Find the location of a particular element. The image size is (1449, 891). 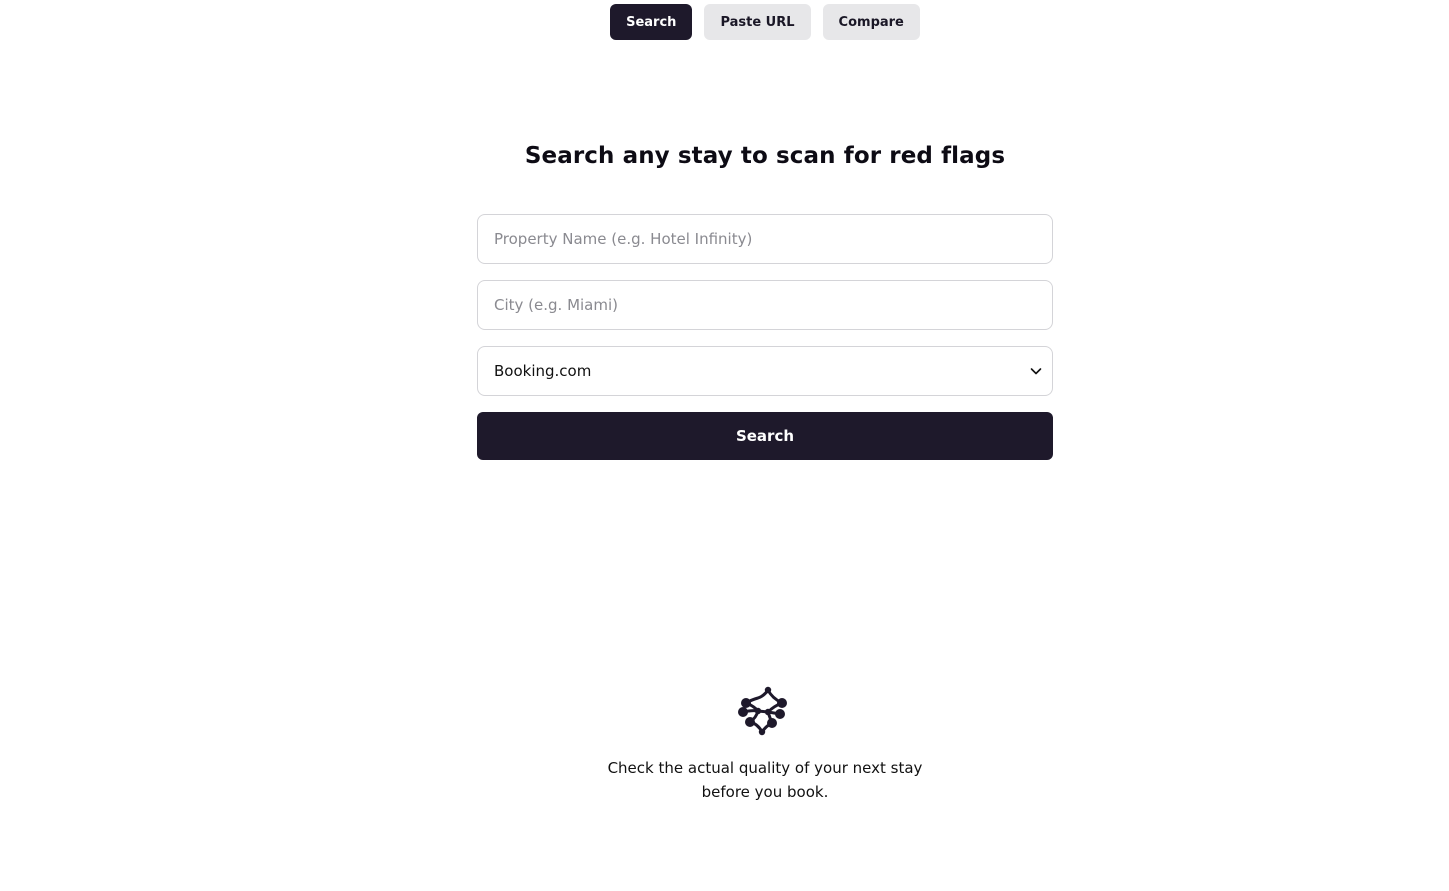

property-name-input is located at coordinates (765, 239).